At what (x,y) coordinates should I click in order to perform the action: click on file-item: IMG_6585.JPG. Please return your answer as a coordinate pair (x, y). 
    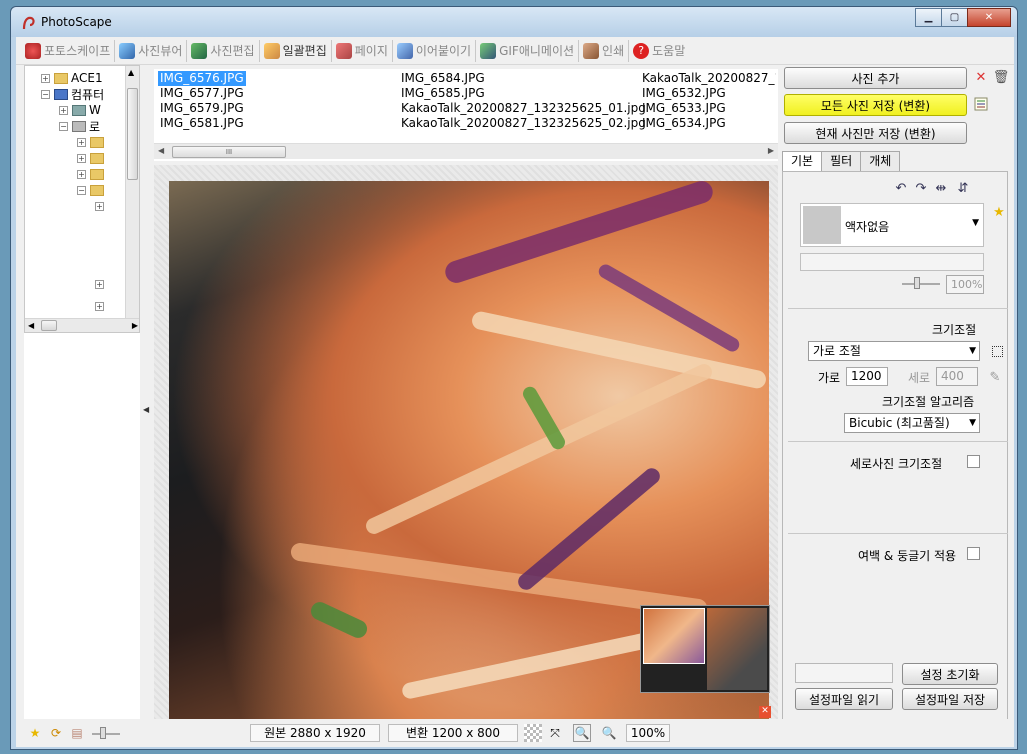
    Looking at the image, I should click on (523, 93).